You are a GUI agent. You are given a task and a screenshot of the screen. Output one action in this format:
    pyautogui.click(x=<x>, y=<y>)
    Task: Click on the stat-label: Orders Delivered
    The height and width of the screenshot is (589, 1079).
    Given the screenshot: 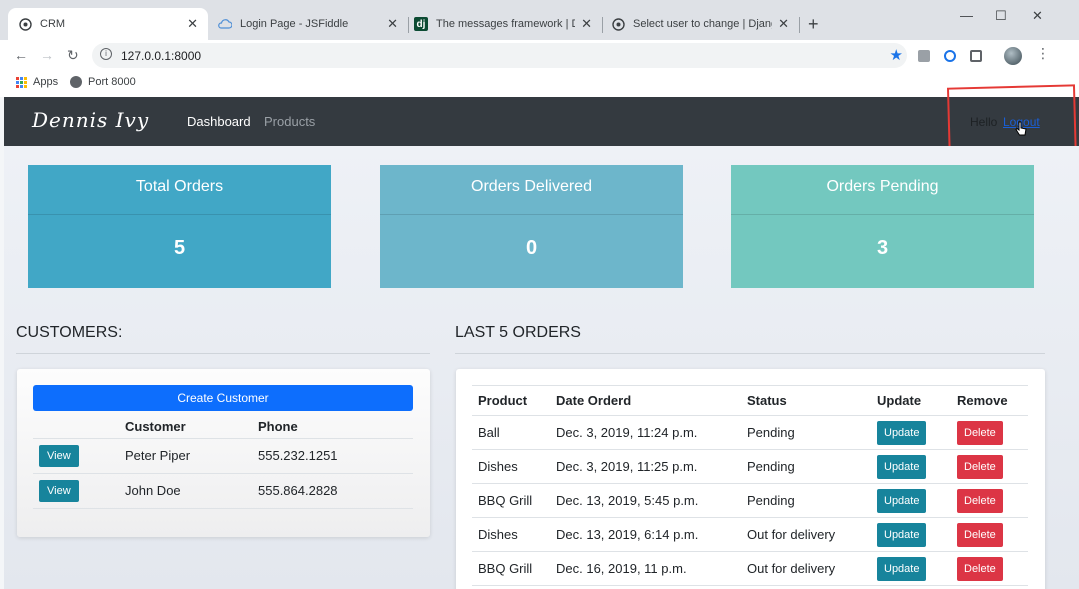 What is the action you would take?
    pyautogui.click(x=531, y=190)
    